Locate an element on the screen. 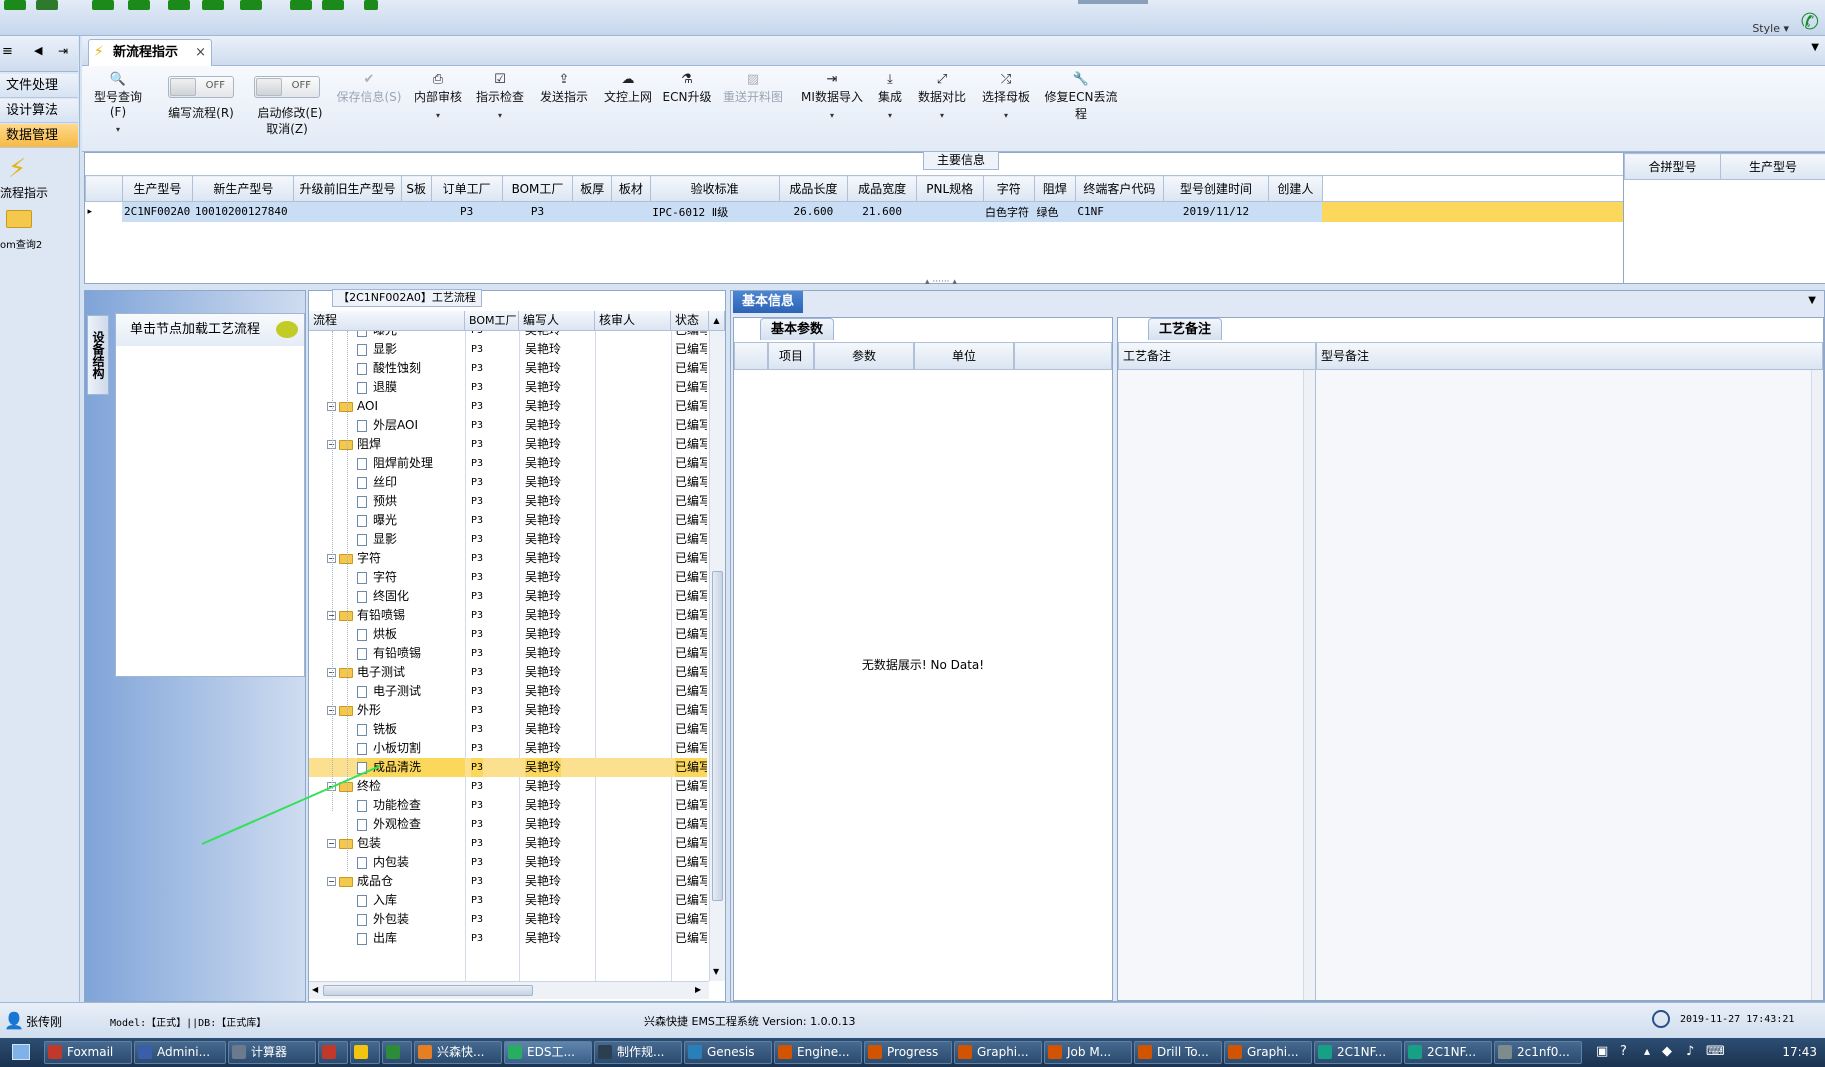 Image resolution: width=1825 pixels, height=1067 pixels. phone-icon: ✆ is located at coordinates (1810, 22).